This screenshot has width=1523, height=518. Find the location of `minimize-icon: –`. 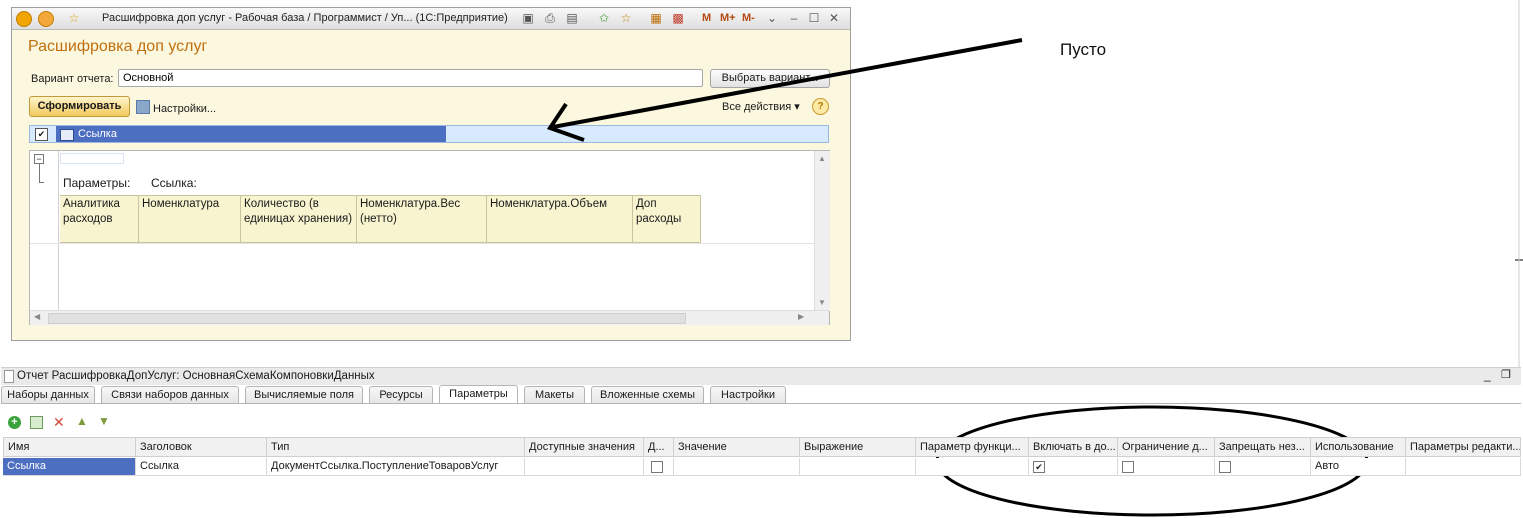

minimize-icon: – is located at coordinates (794, 18).